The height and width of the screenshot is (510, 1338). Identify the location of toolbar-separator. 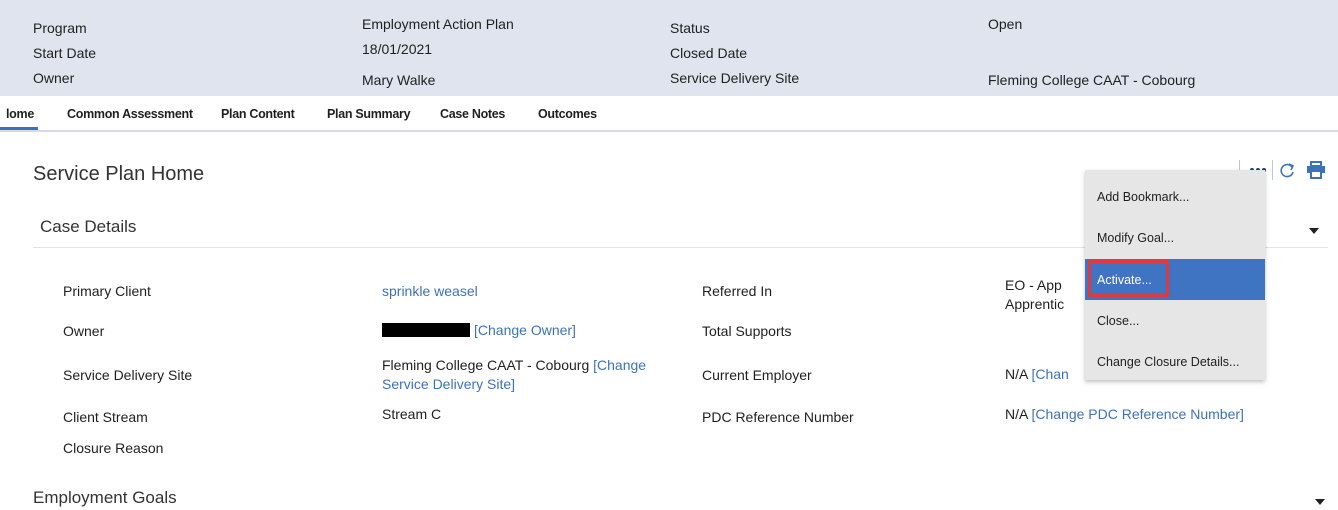
(1272, 170).